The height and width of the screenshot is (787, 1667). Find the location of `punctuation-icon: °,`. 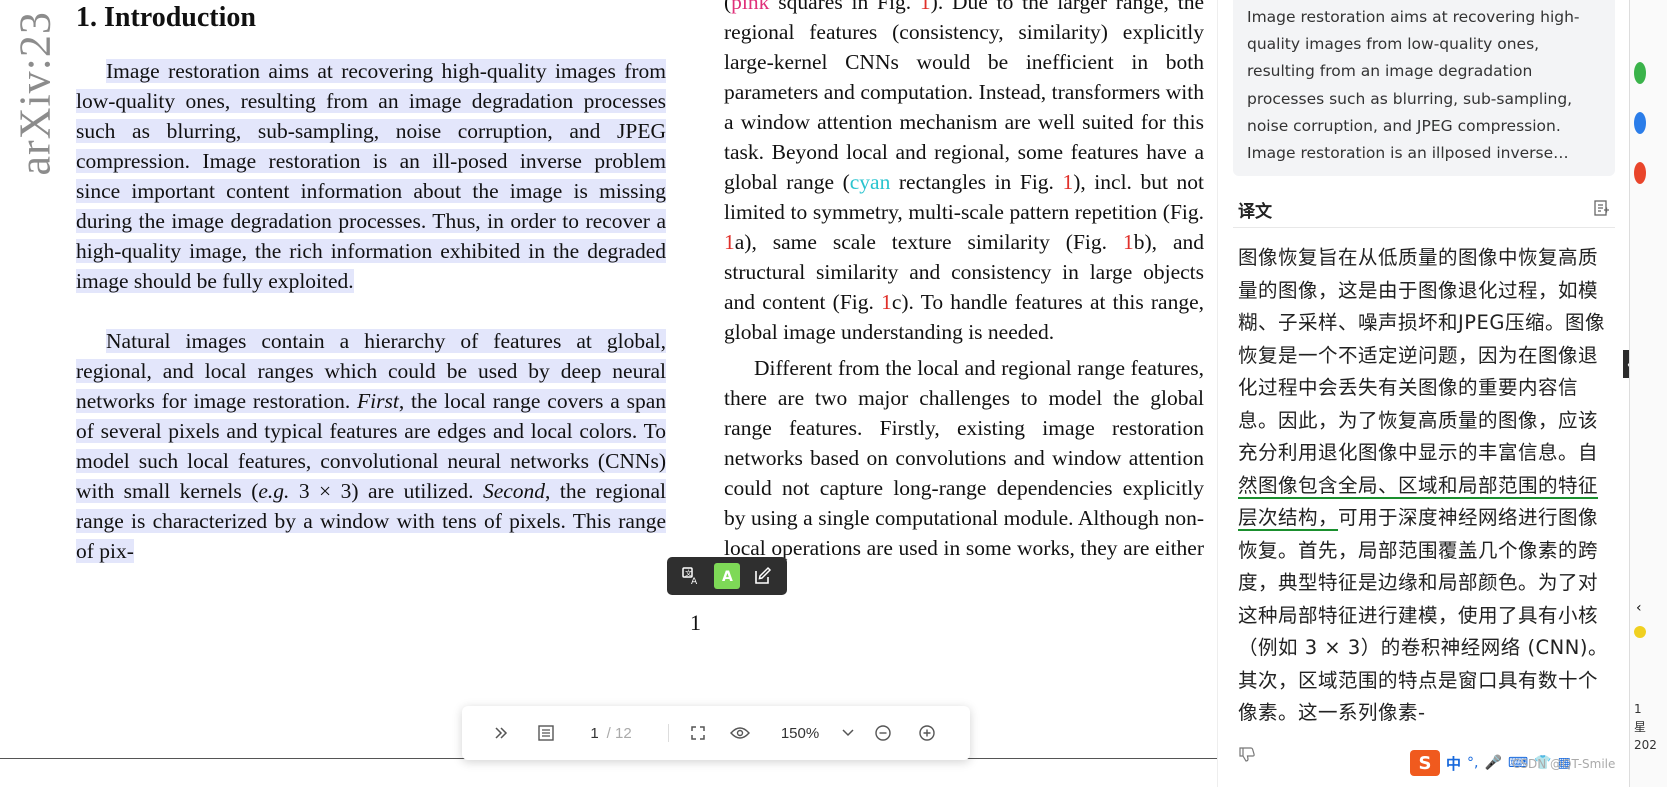

punctuation-icon: °, is located at coordinates (1472, 763).